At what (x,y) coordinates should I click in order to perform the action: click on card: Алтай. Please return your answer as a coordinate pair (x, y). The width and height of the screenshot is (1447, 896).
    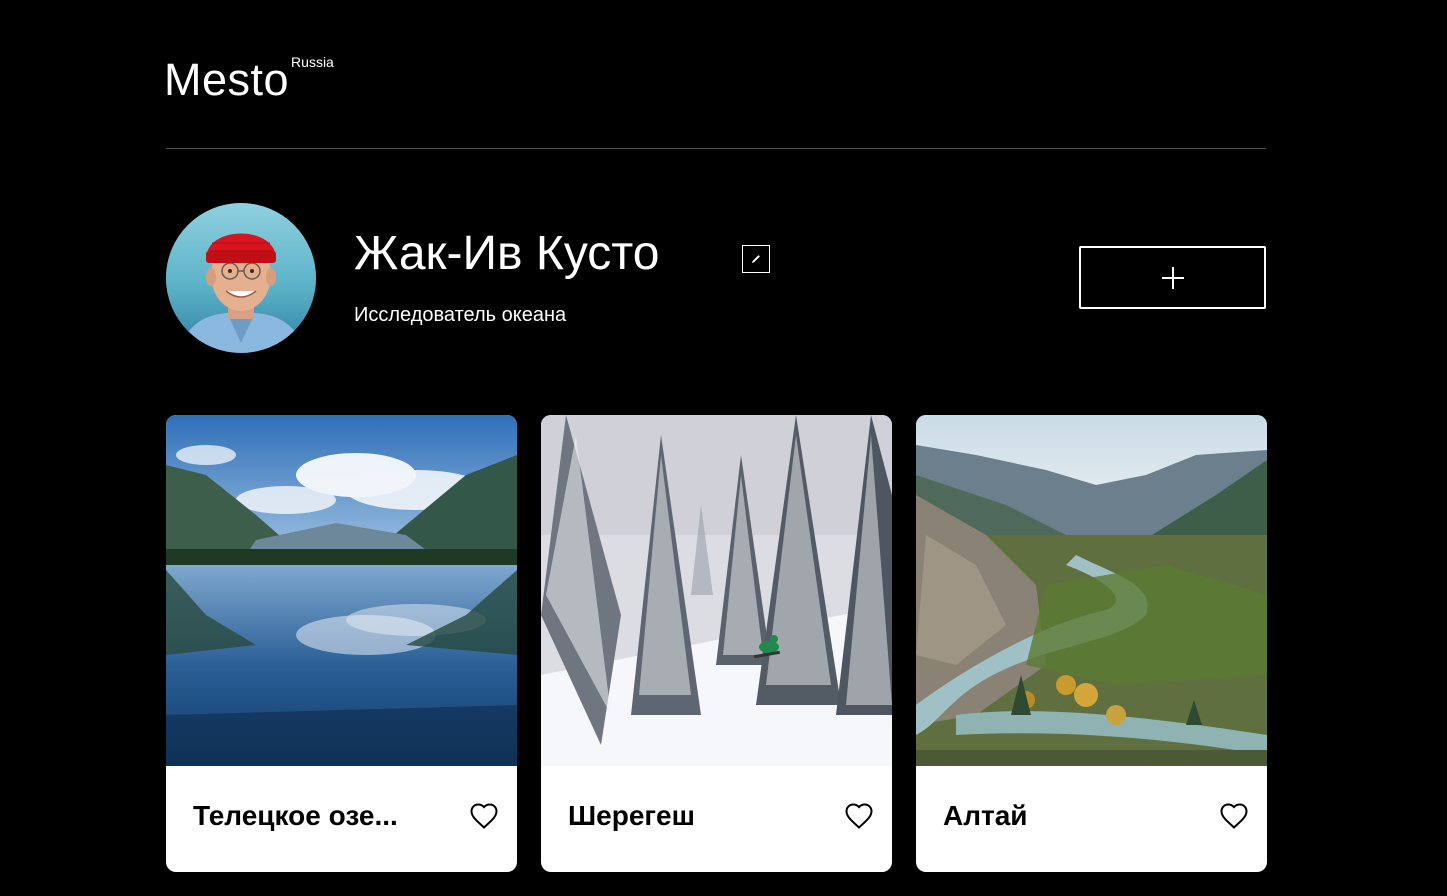
    Looking at the image, I should click on (1091, 643).